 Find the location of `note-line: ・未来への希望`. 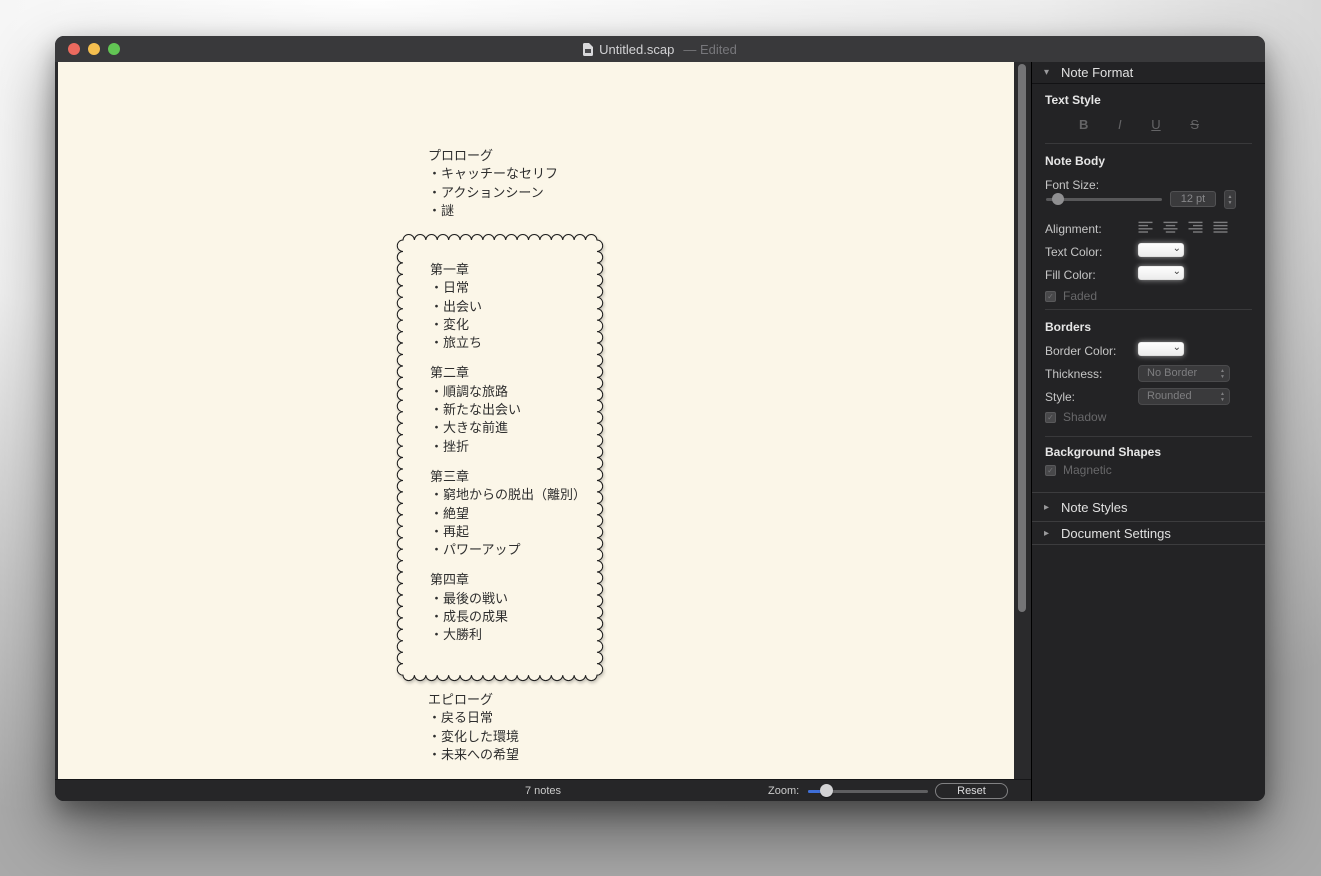

note-line: ・未来への希望 is located at coordinates (474, 754).